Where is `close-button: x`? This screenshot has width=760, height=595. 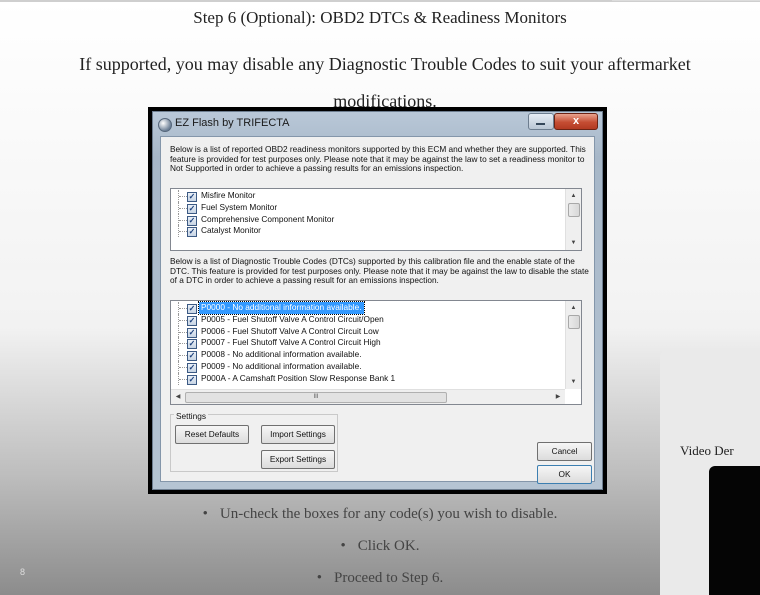 close-button: x is located at coordinates (576, 121).